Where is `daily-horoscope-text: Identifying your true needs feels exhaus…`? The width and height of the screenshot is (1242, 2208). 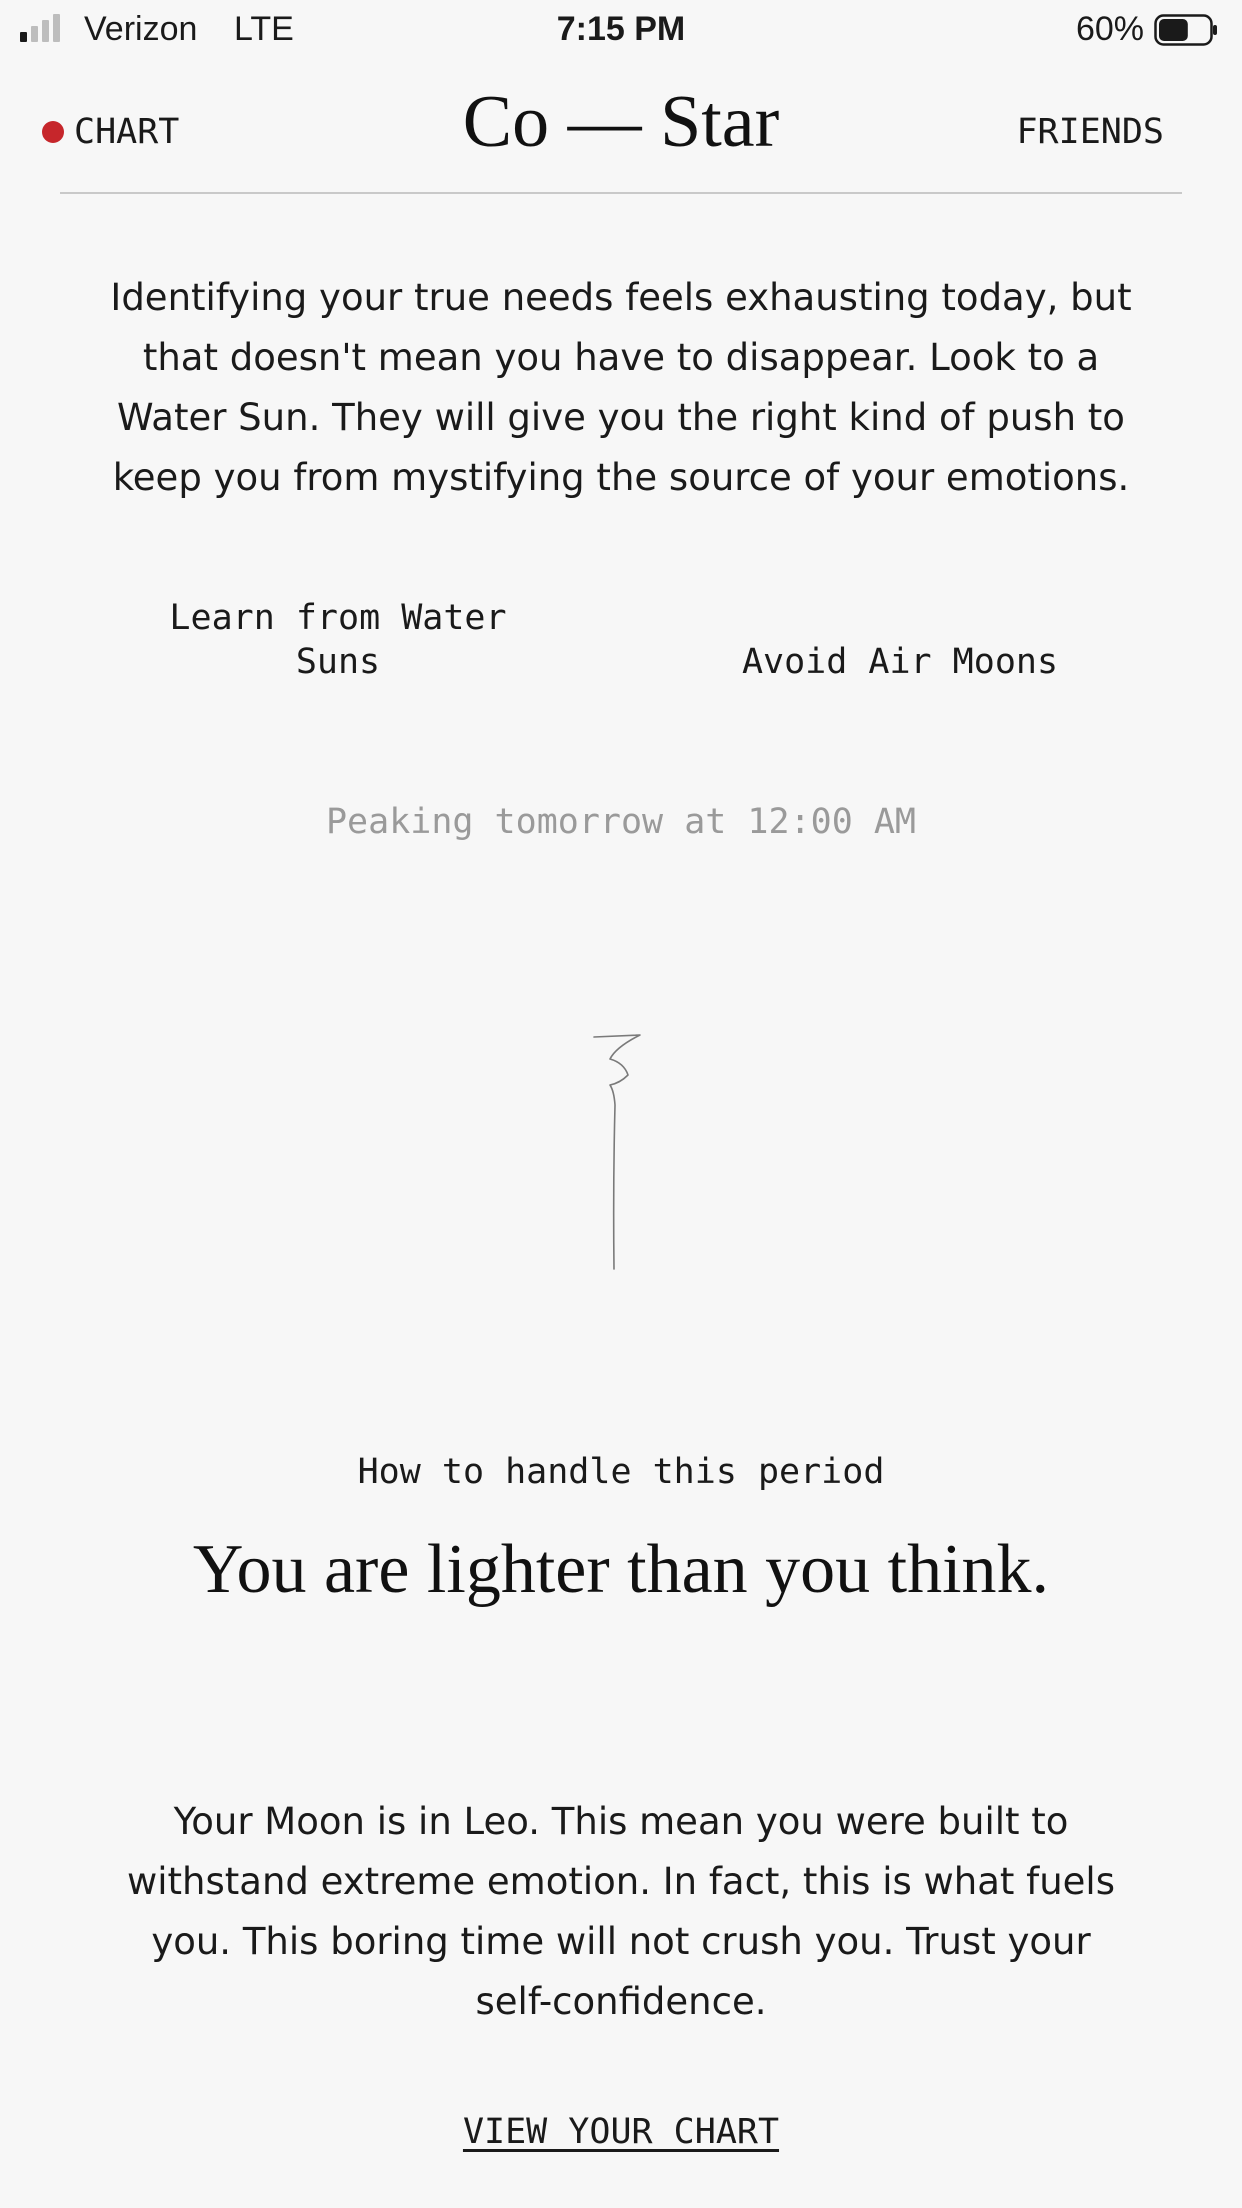
daily-horoscope-text: Identifying your true needs feels exhaus… is located at coordinates (621, 387).